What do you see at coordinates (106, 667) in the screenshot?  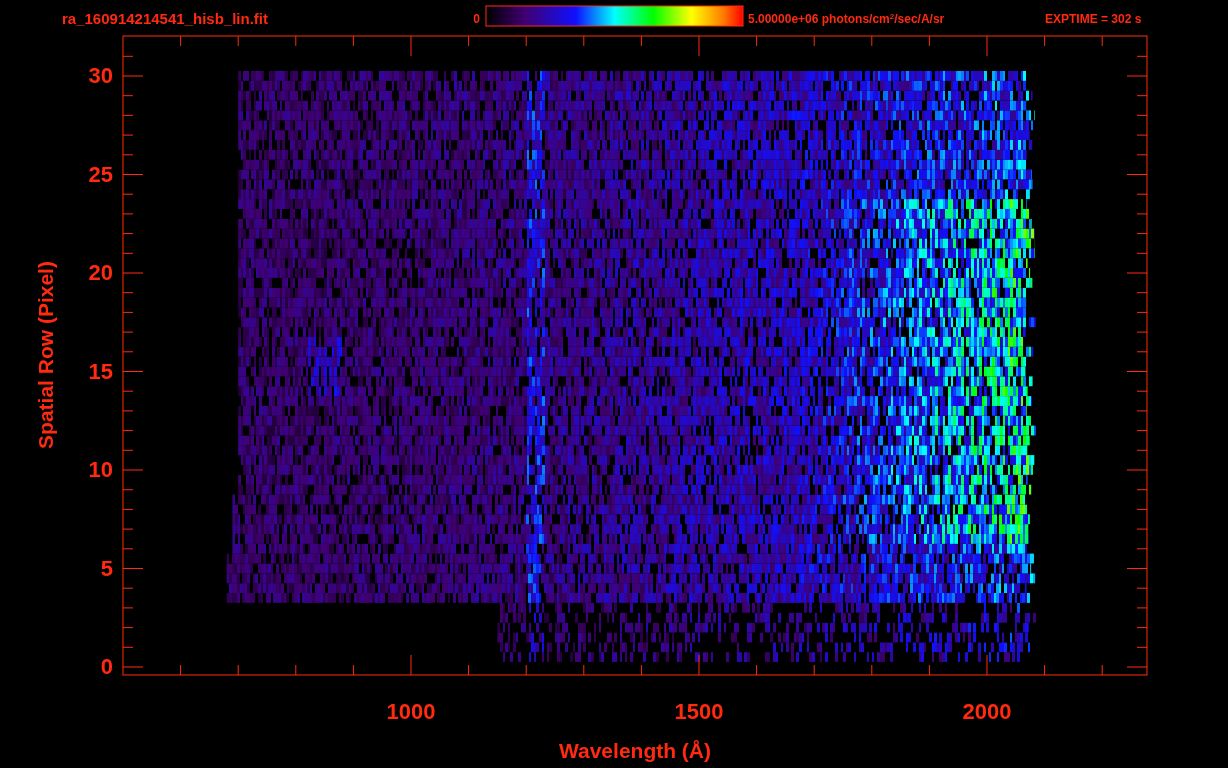 I see `y-tick-label: 0` at bounding box center [106, 667].